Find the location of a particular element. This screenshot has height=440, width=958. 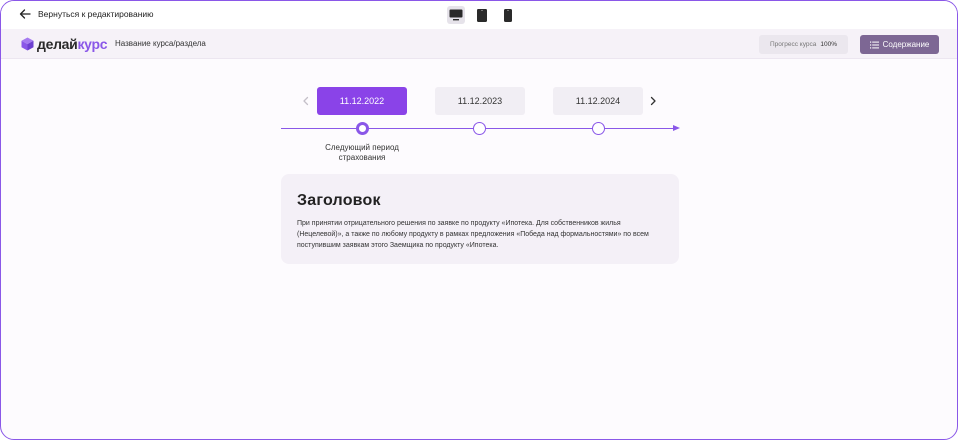

top-bar: Вернуться к редактированию is located at coordinates (479, 15).